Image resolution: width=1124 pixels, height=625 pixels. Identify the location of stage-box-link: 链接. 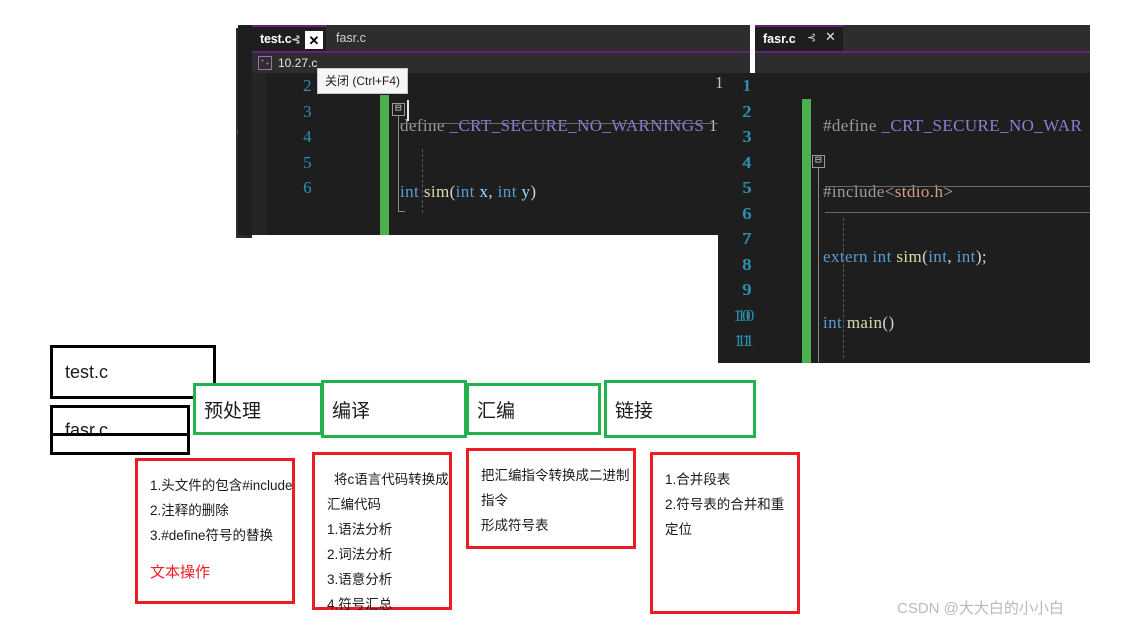
(680, 409).